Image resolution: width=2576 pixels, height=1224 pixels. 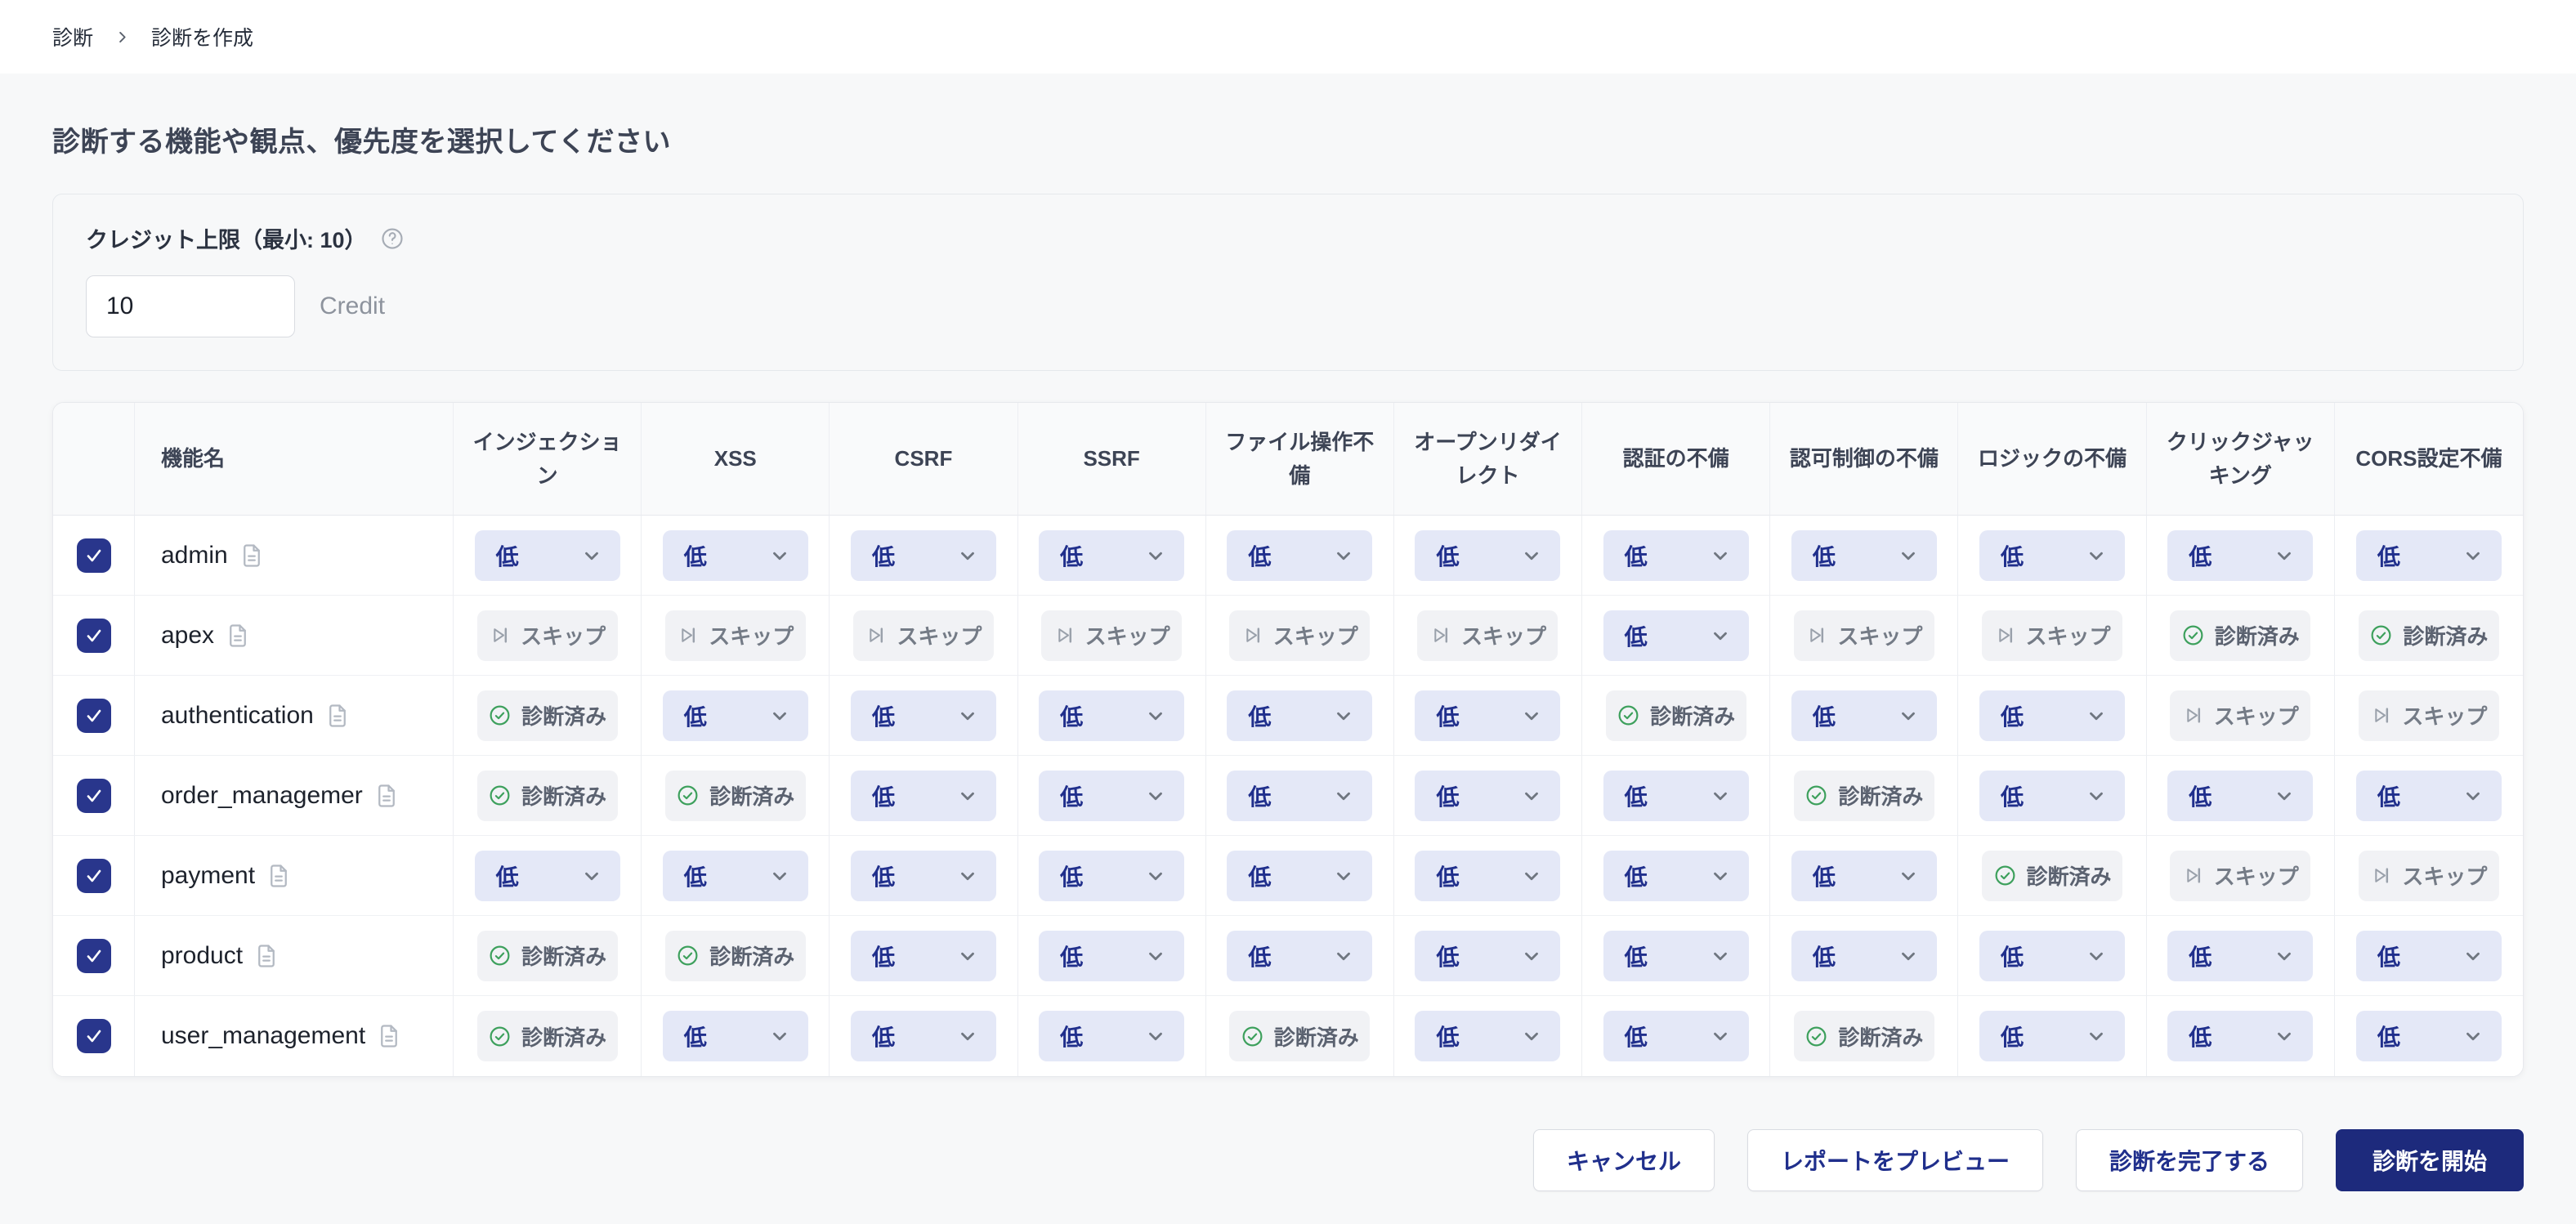 What do you see at coordinates (548, 460) in the screenshot?
I see `column-header-1: インジェクション` at bounding box center [548, 460].